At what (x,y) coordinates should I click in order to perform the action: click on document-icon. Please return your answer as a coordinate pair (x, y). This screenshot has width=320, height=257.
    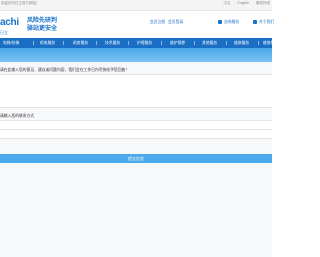
    Looking at the image, I should click on (220, 22).